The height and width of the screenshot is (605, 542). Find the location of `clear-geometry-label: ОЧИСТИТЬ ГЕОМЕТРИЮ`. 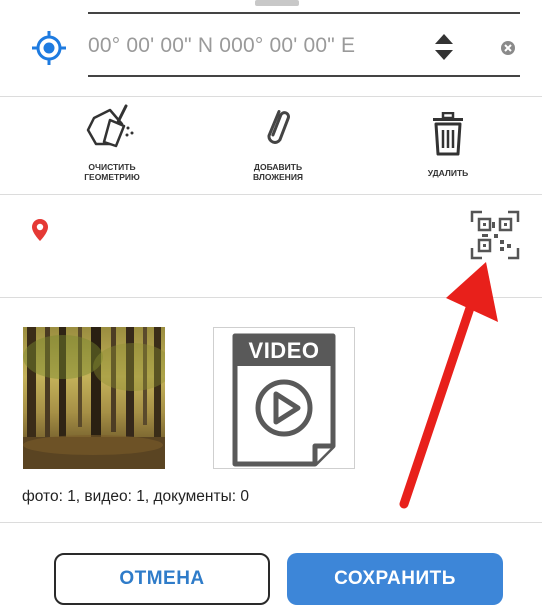

clear-geometry-label: ОЧИСТИТЬ ГЕОМЕТРИЮ is located at coordinates (112, 172).